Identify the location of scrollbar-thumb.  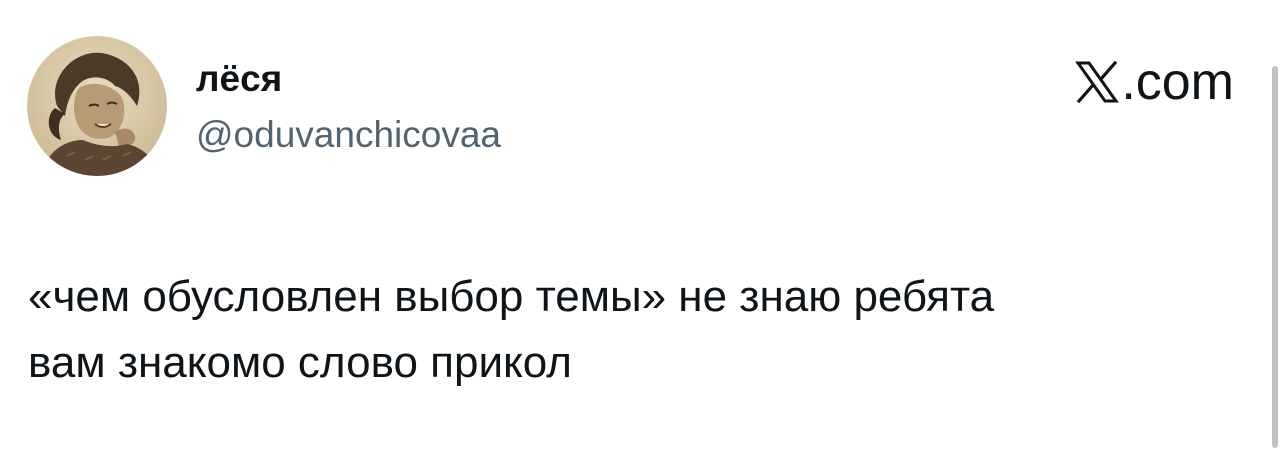
(1275, 257).